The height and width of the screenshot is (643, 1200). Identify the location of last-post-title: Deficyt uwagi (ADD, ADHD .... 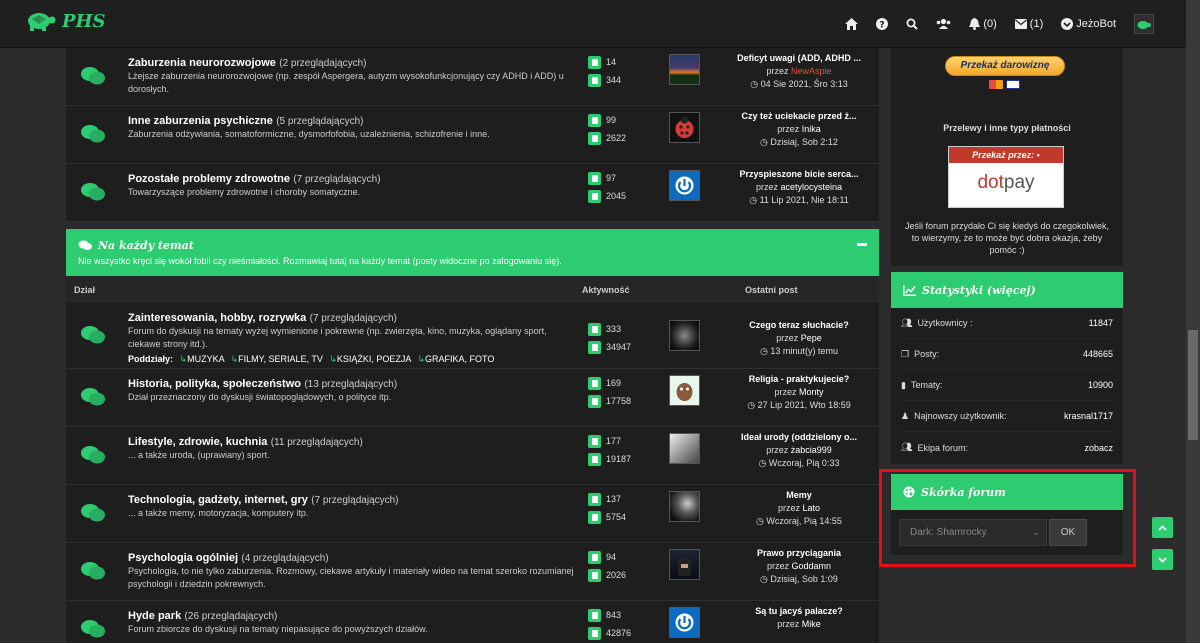
(799, 58).